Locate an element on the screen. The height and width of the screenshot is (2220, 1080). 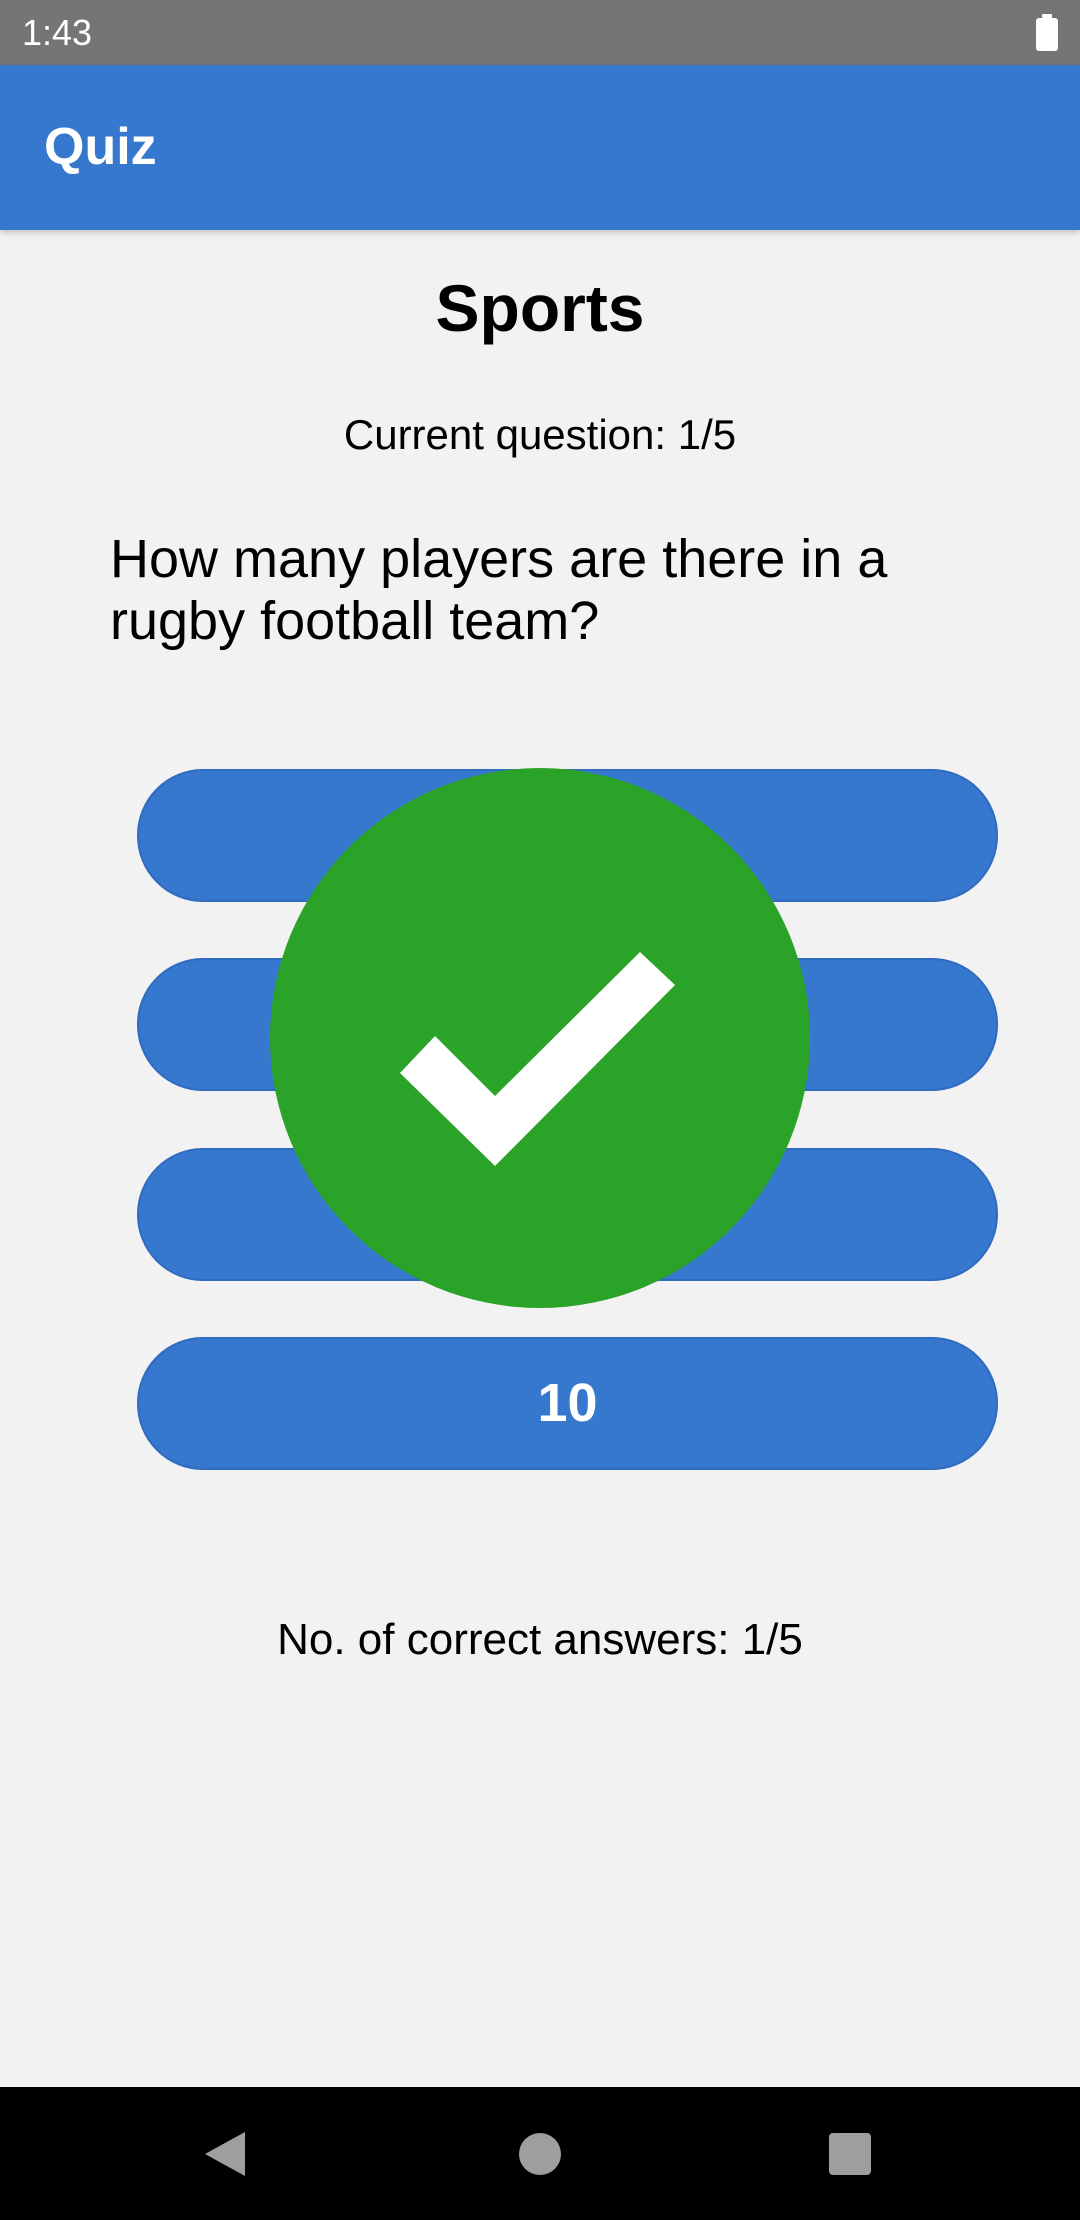
status-time: 1:43 is located at coordinates (57, 32).